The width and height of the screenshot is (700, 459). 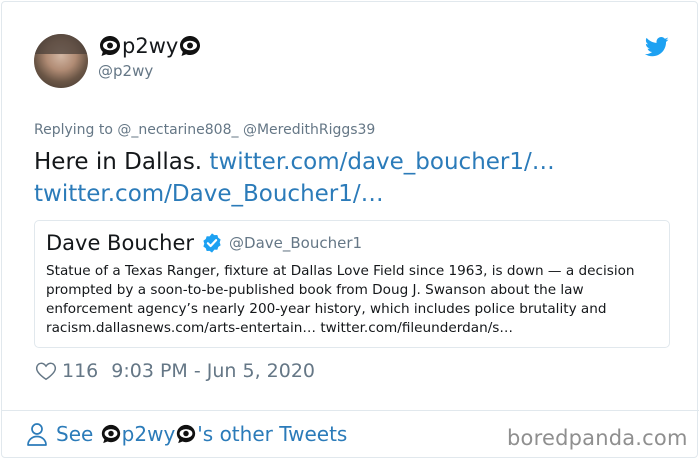 I want to click on watermark: boredpanda.com, so click(x=597, y=438).